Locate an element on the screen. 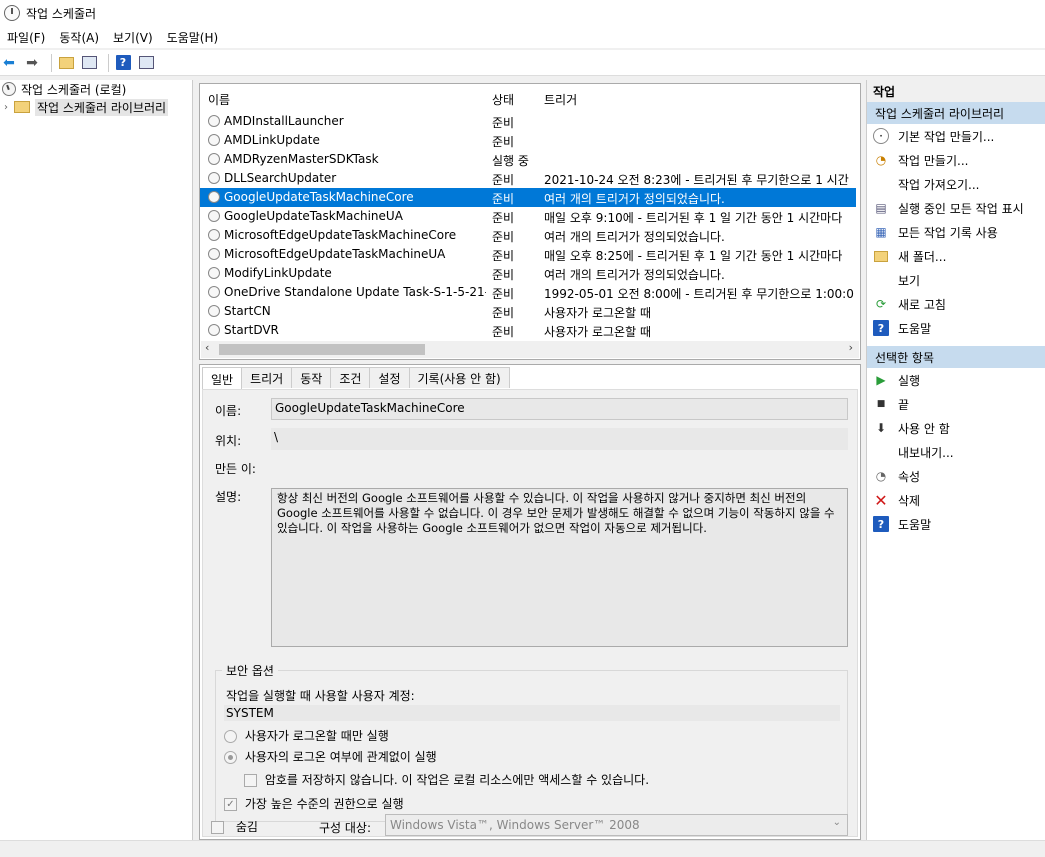 The height and width of the screenshot is (857, 1045). new-folder-icon is located at coordinates (881, 256).